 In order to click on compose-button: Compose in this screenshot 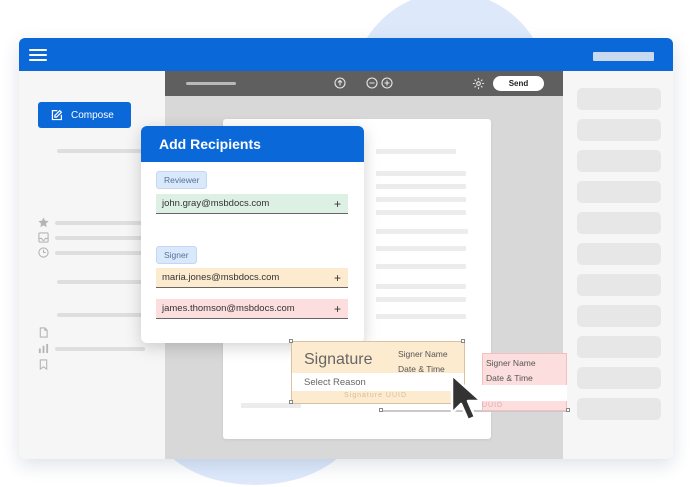, I will do `click(84, 115)`.